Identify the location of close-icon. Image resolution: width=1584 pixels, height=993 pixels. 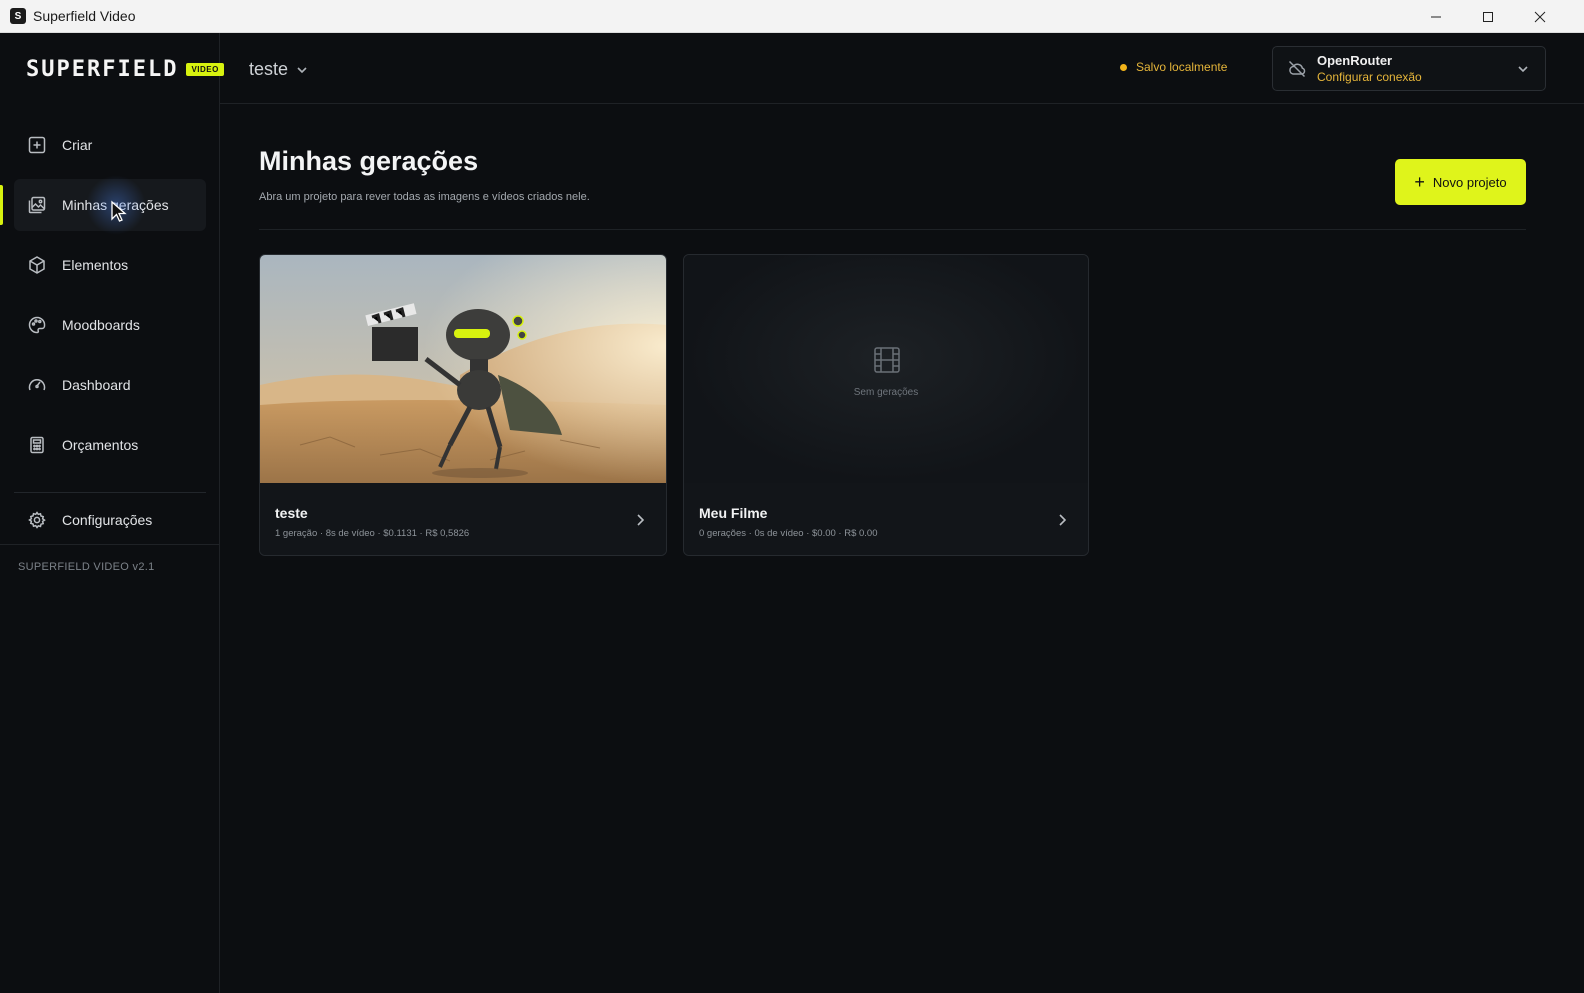
(1540, 16).